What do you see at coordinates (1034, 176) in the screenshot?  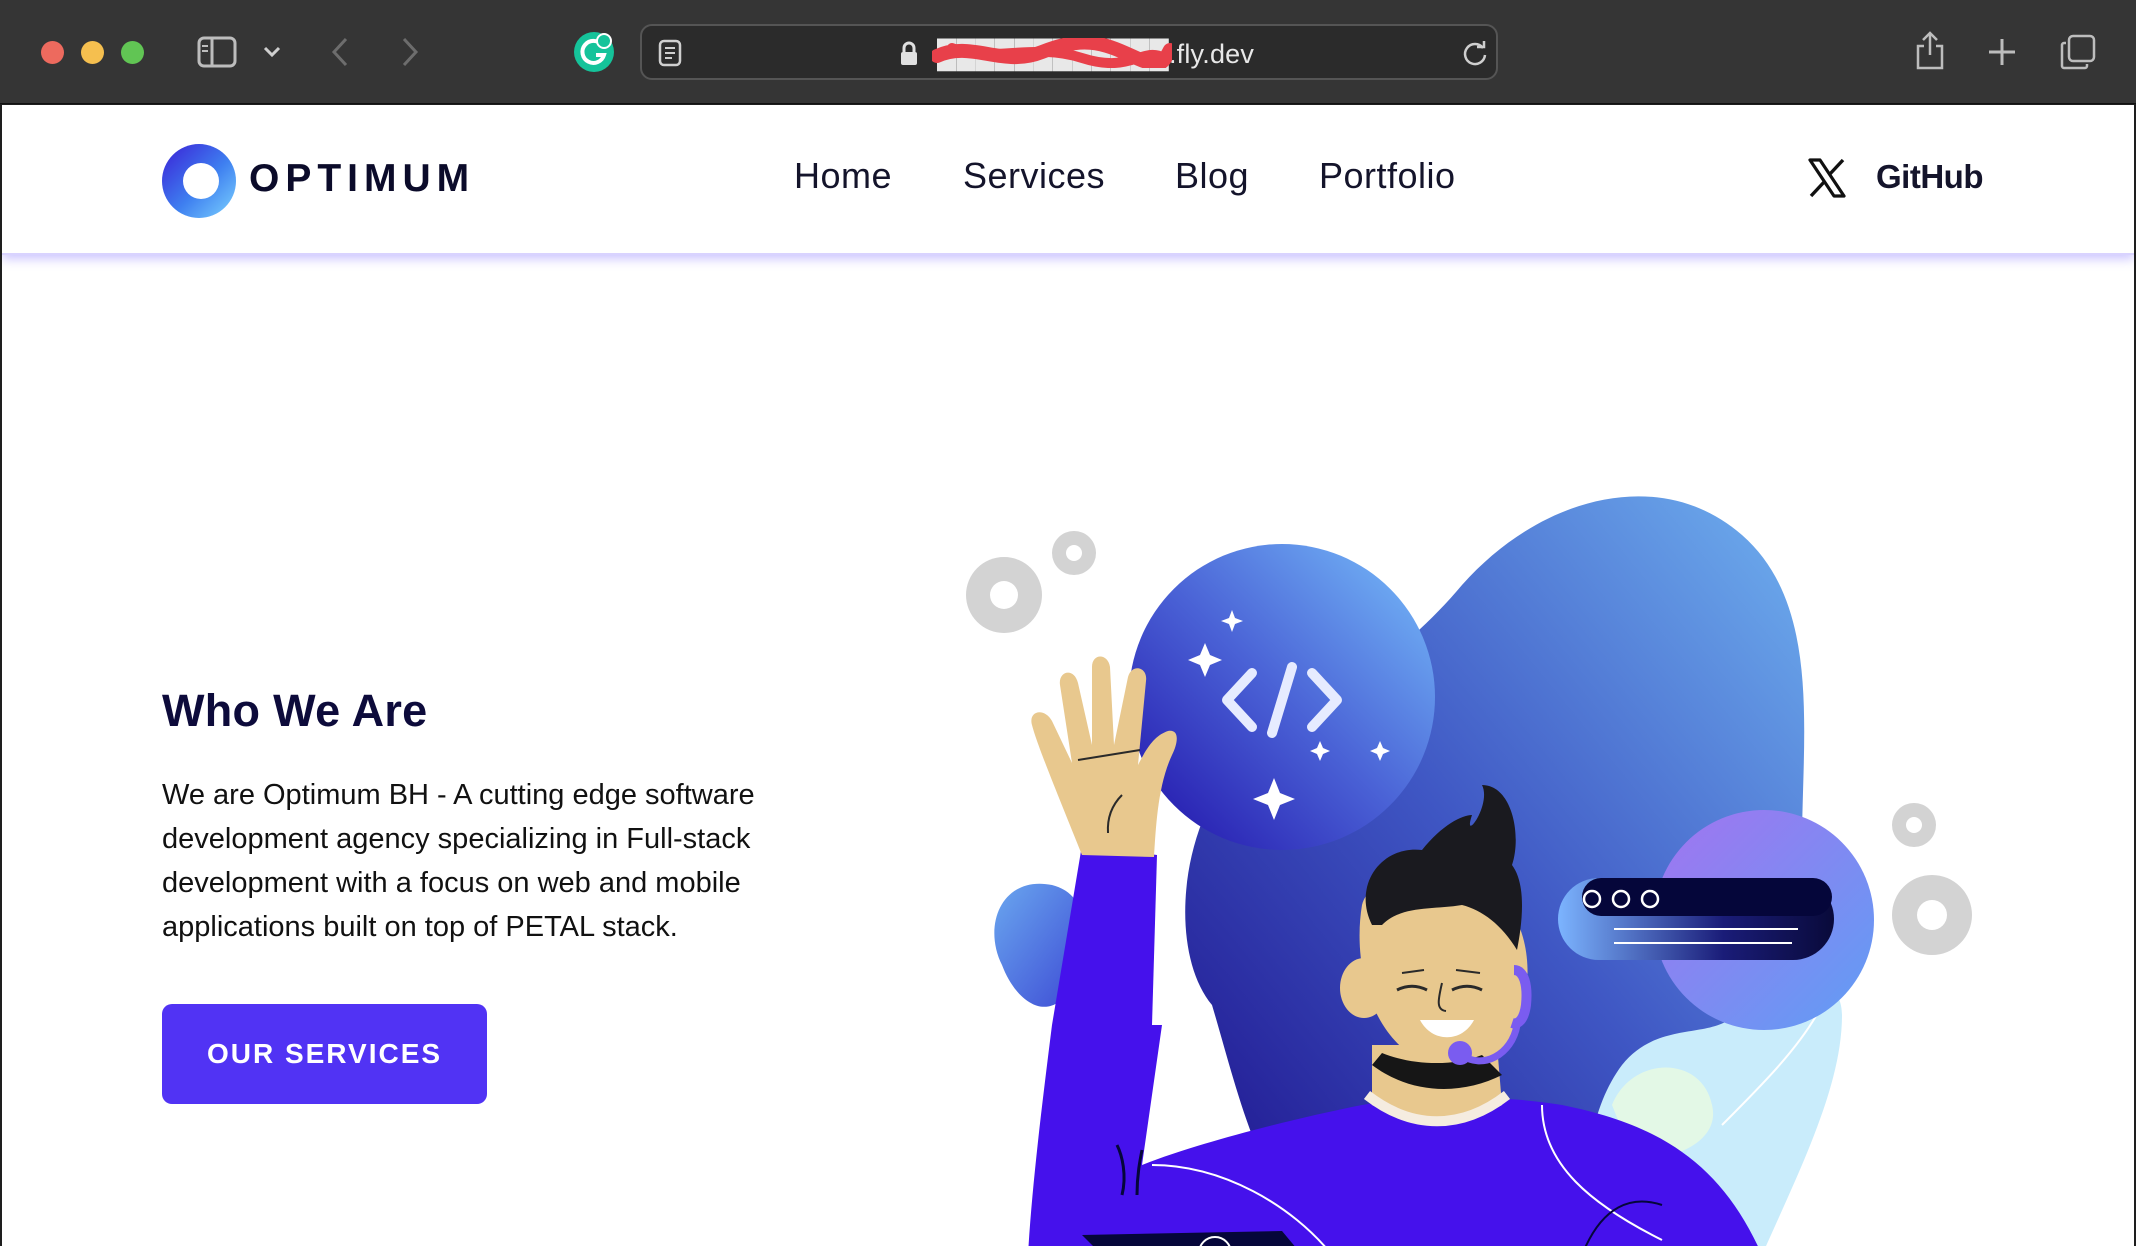 I see `nav-services-link: Services` at bounding box center [1034, 176].